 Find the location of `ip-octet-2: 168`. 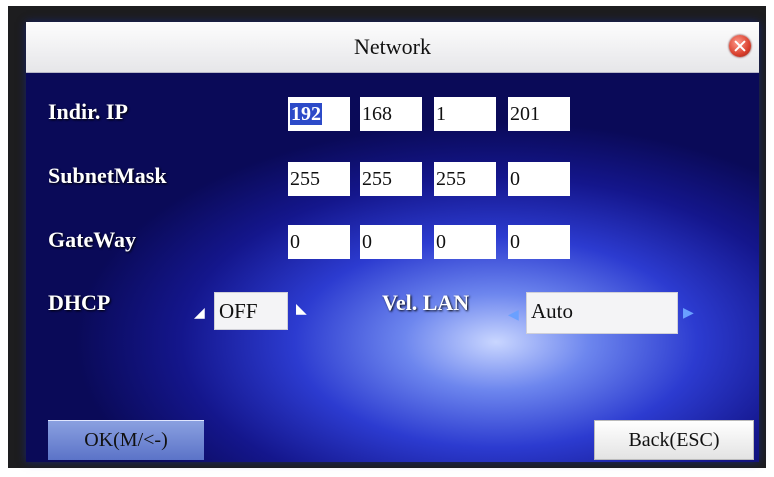

ip-octet-2: 168 is located at coordinates (391, 114).